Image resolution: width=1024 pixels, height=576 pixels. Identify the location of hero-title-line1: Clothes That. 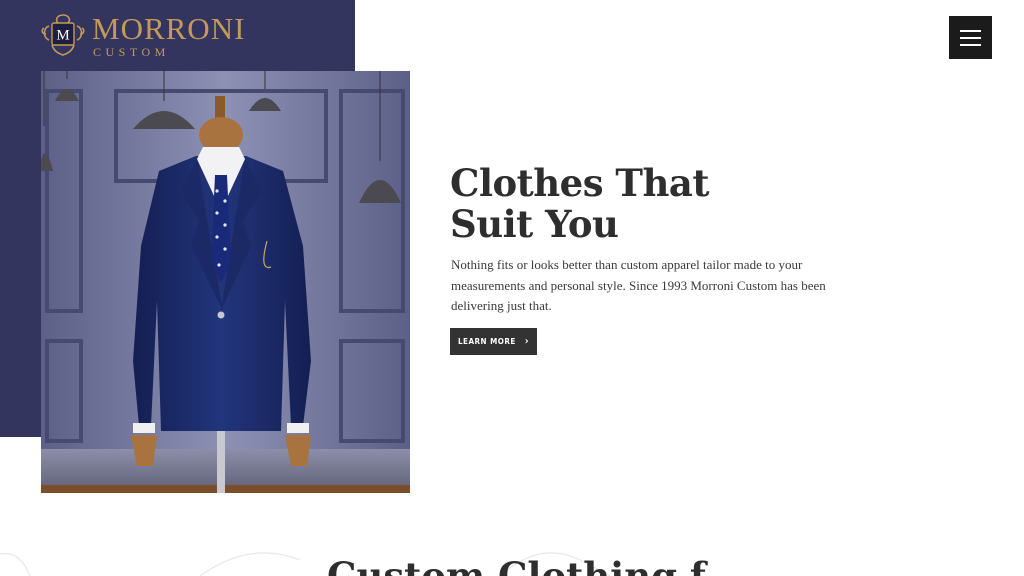
(579, 183).